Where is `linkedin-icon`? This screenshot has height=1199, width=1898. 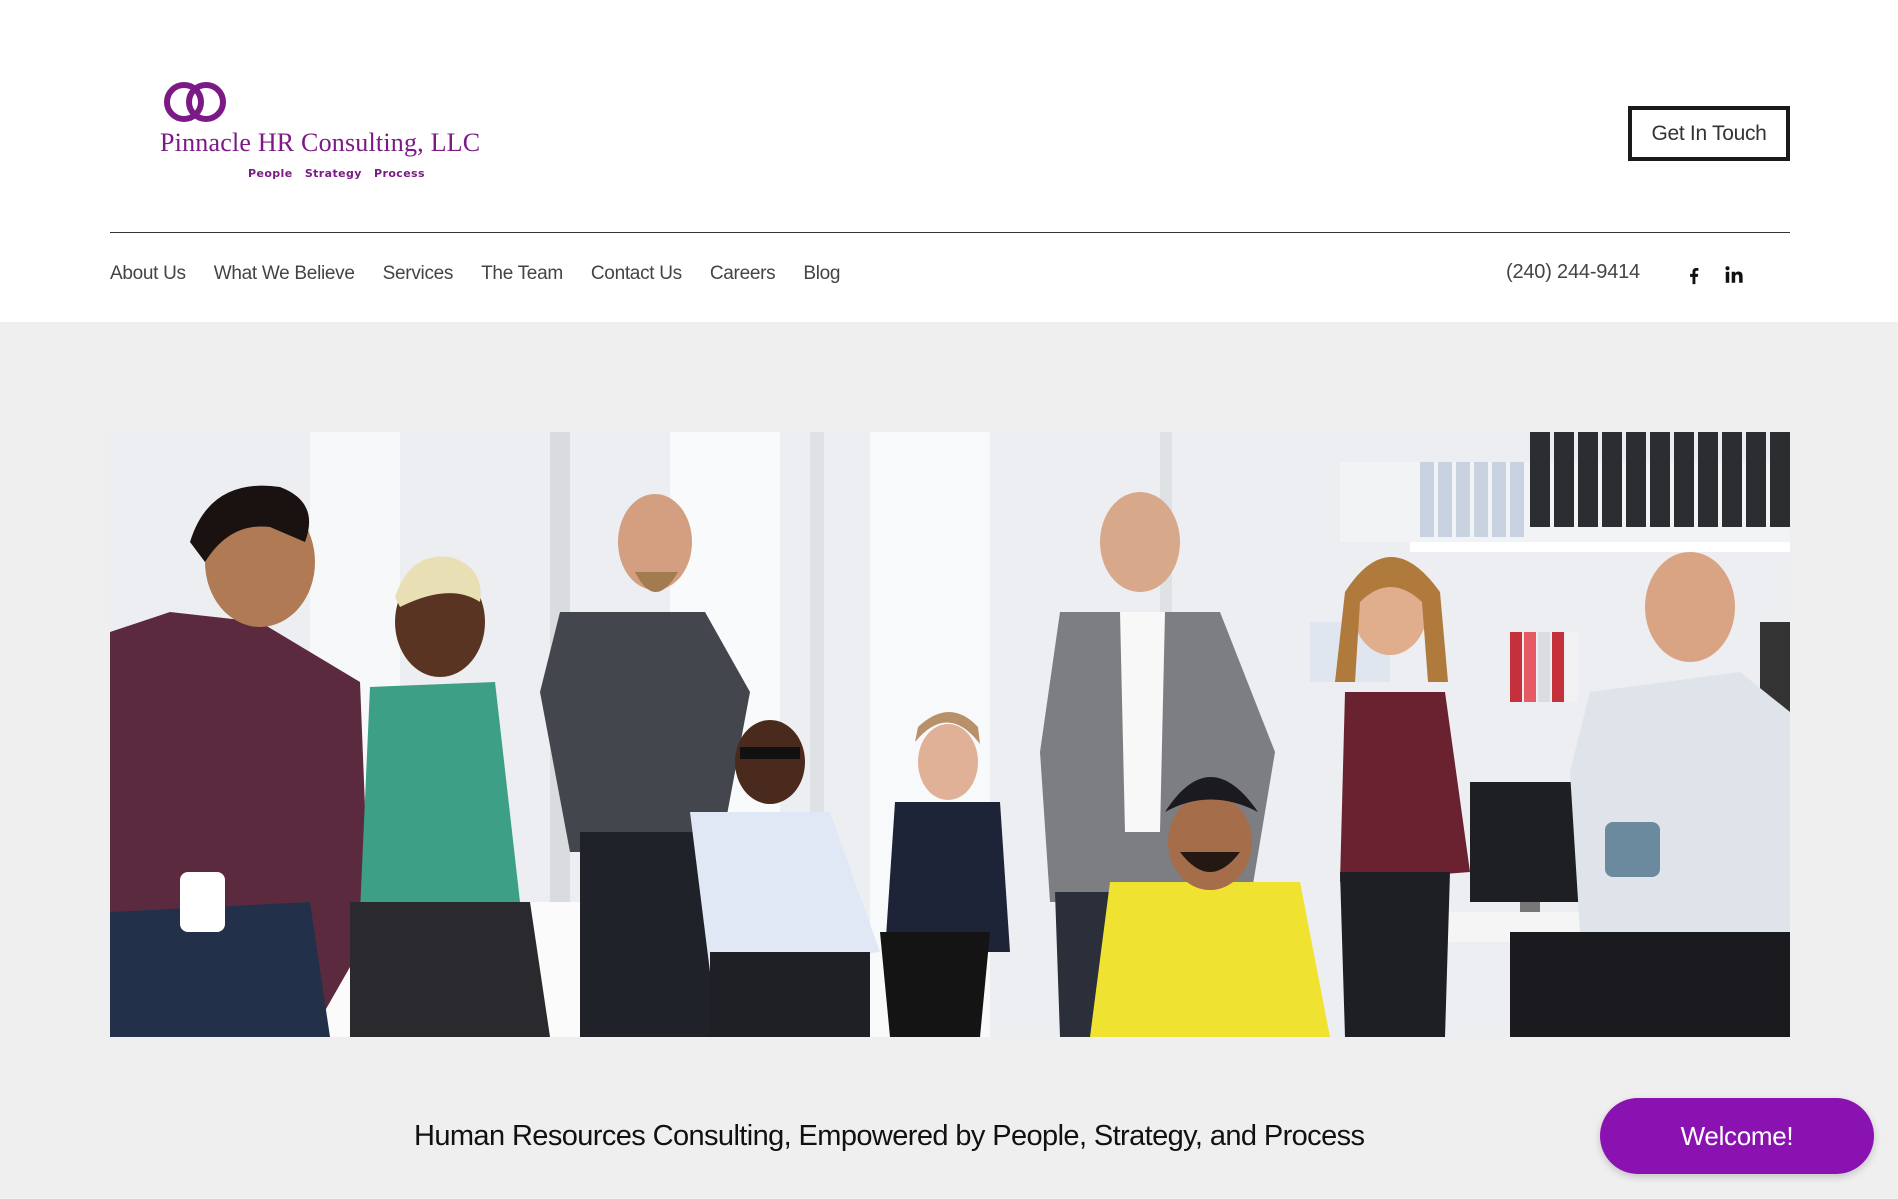
linkedin-icon is located at coordinates (1734, 275).